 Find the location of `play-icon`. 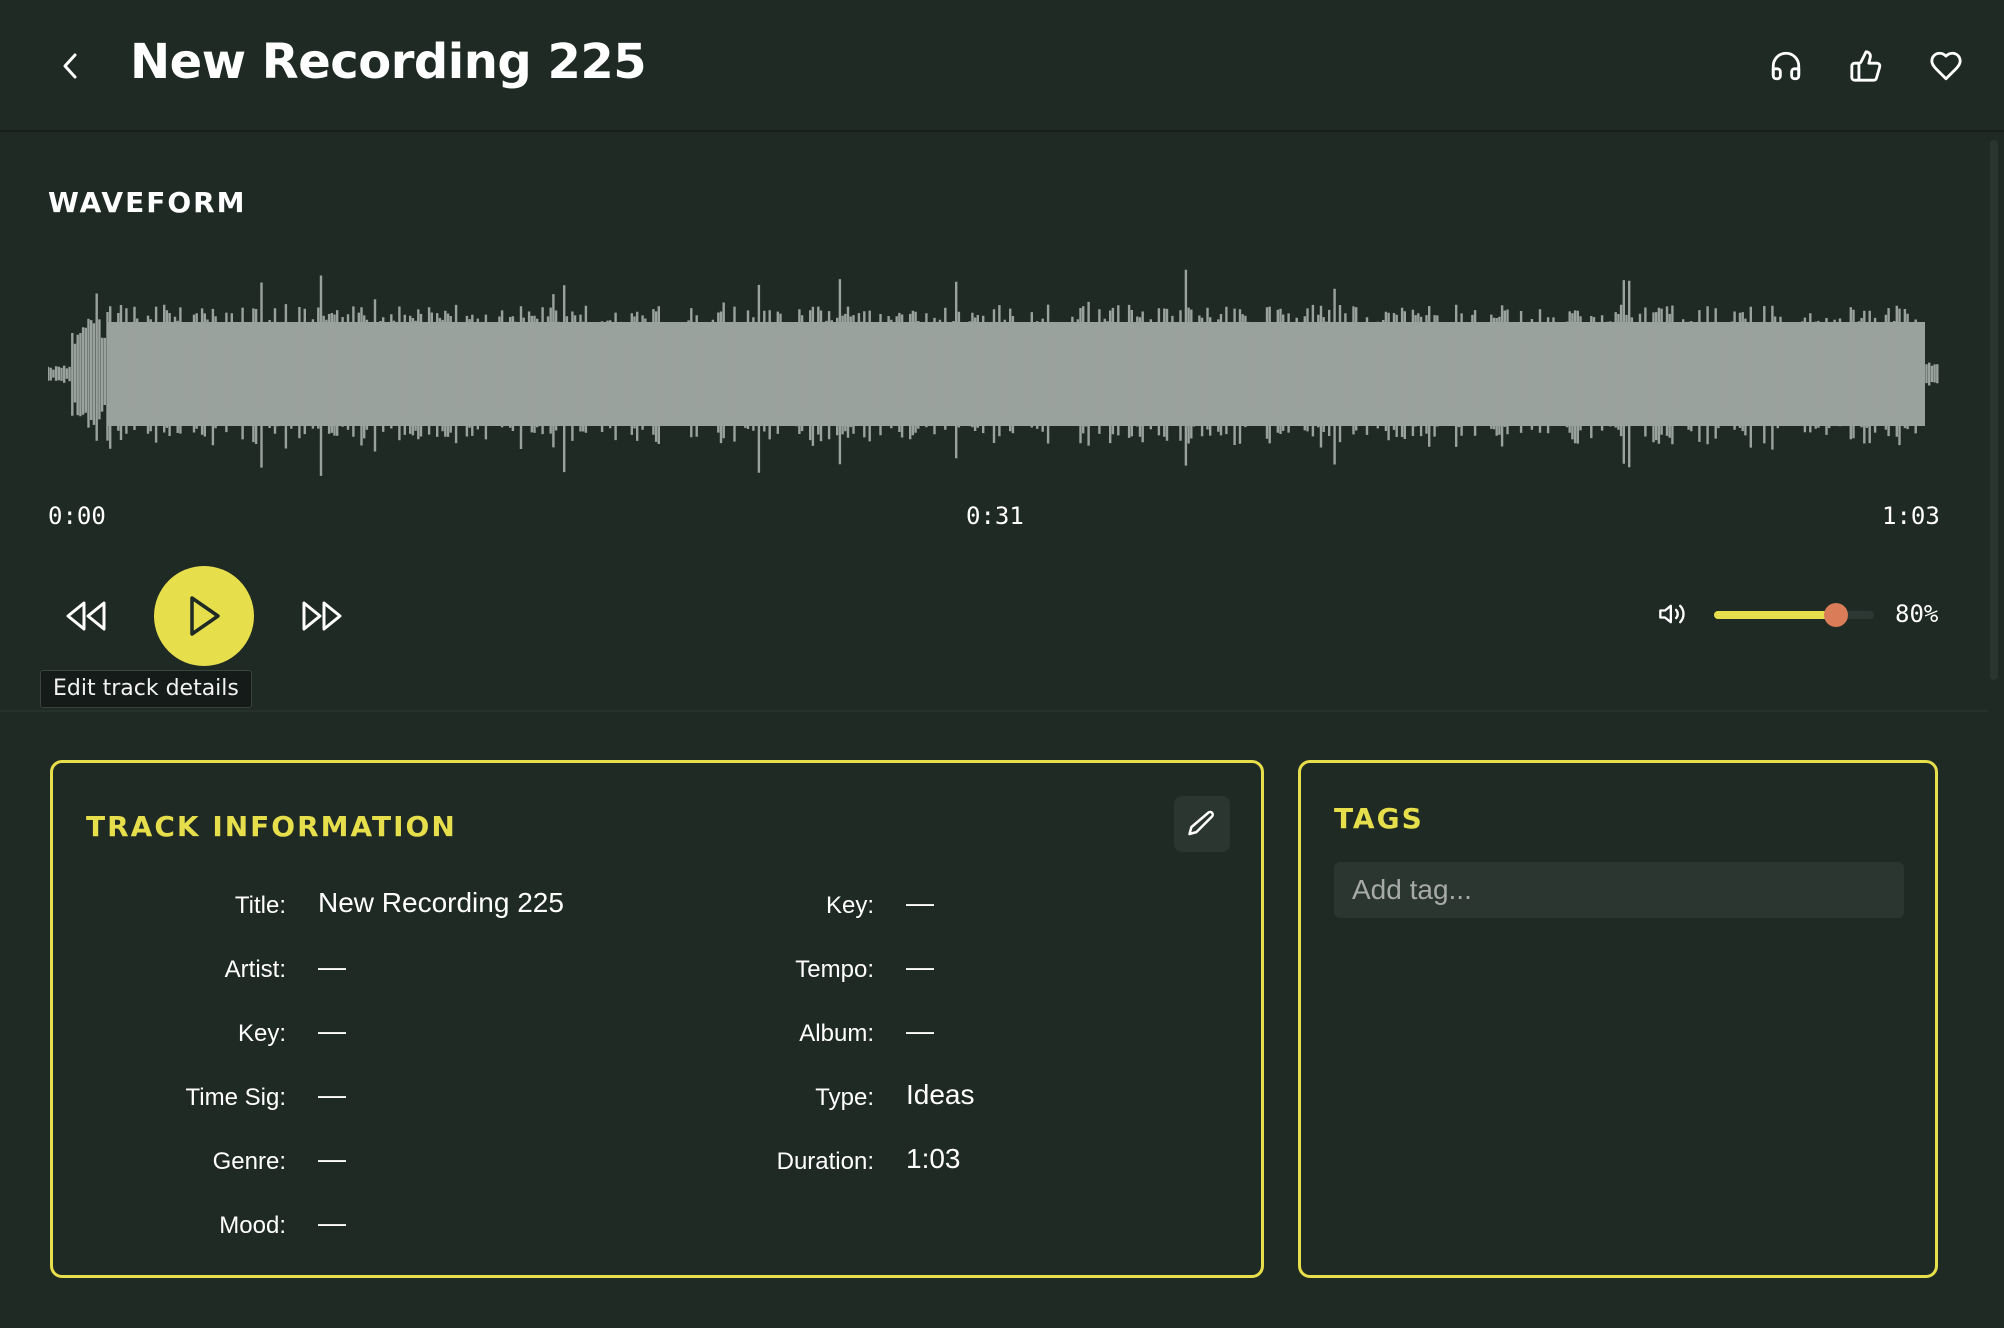

play-icon is located at coordinates (205, 616).